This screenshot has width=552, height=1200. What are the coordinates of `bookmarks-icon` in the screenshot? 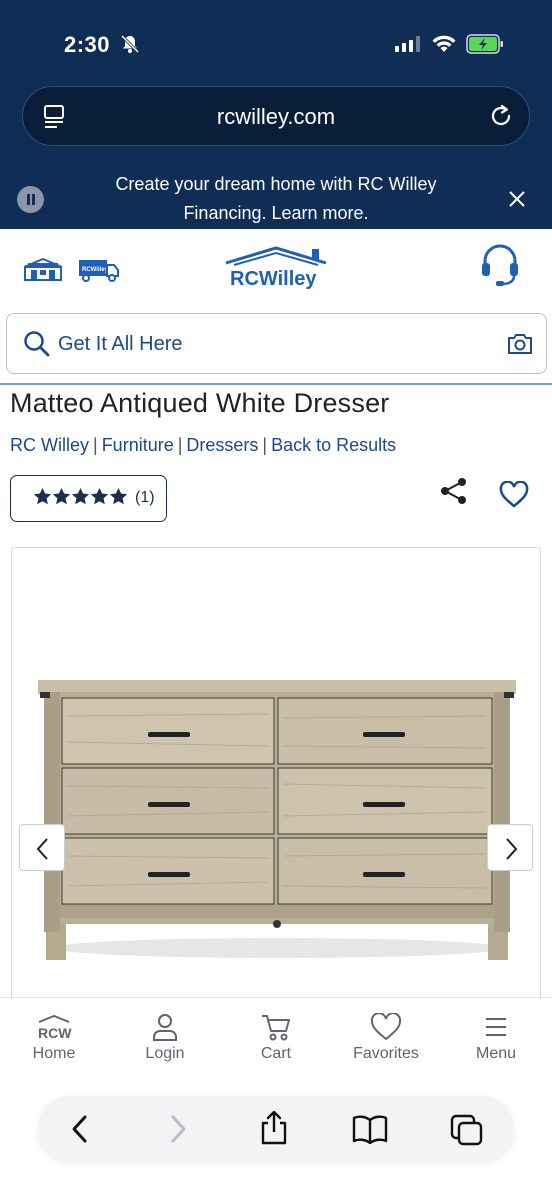 It's located at (370, 1131).